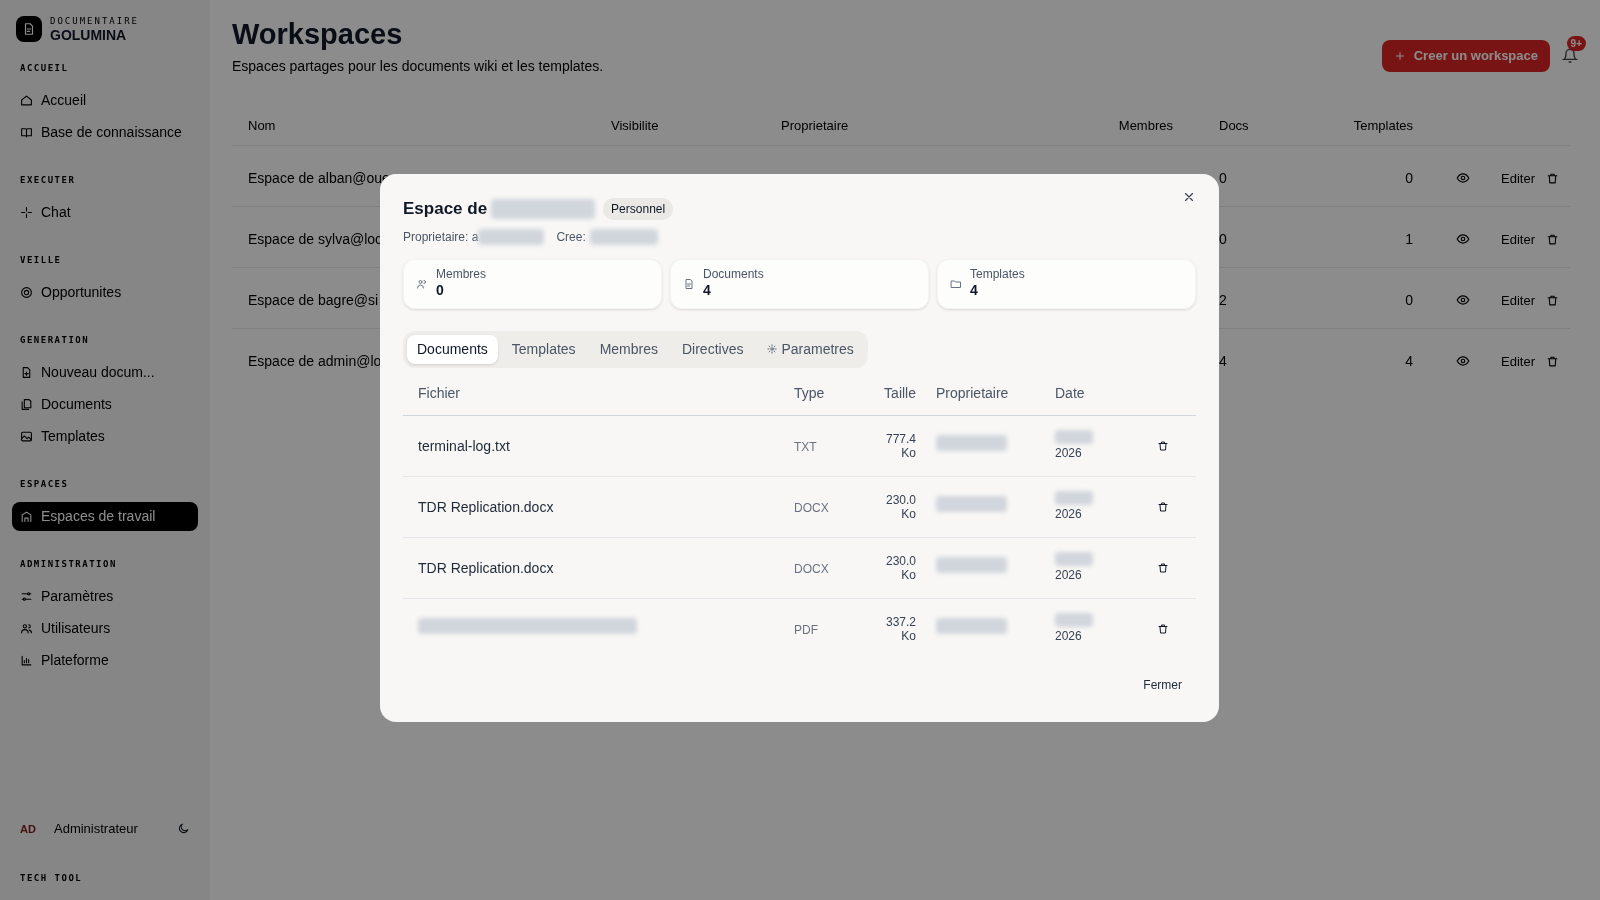  Describe the element at coordinates (571, 237) in the screenshot. I see `created-label: Cree:` at that location.